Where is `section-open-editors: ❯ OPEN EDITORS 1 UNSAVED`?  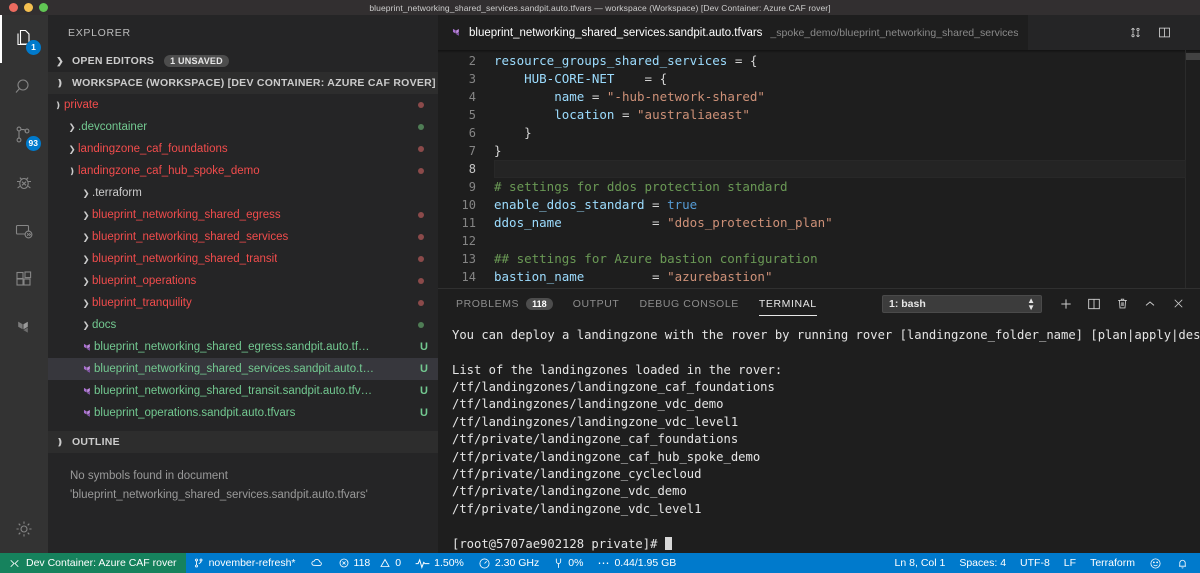 section-open-editors: ❯ OPEN EDITORS 1 UNSAVED is located at coordinates (243, 61).